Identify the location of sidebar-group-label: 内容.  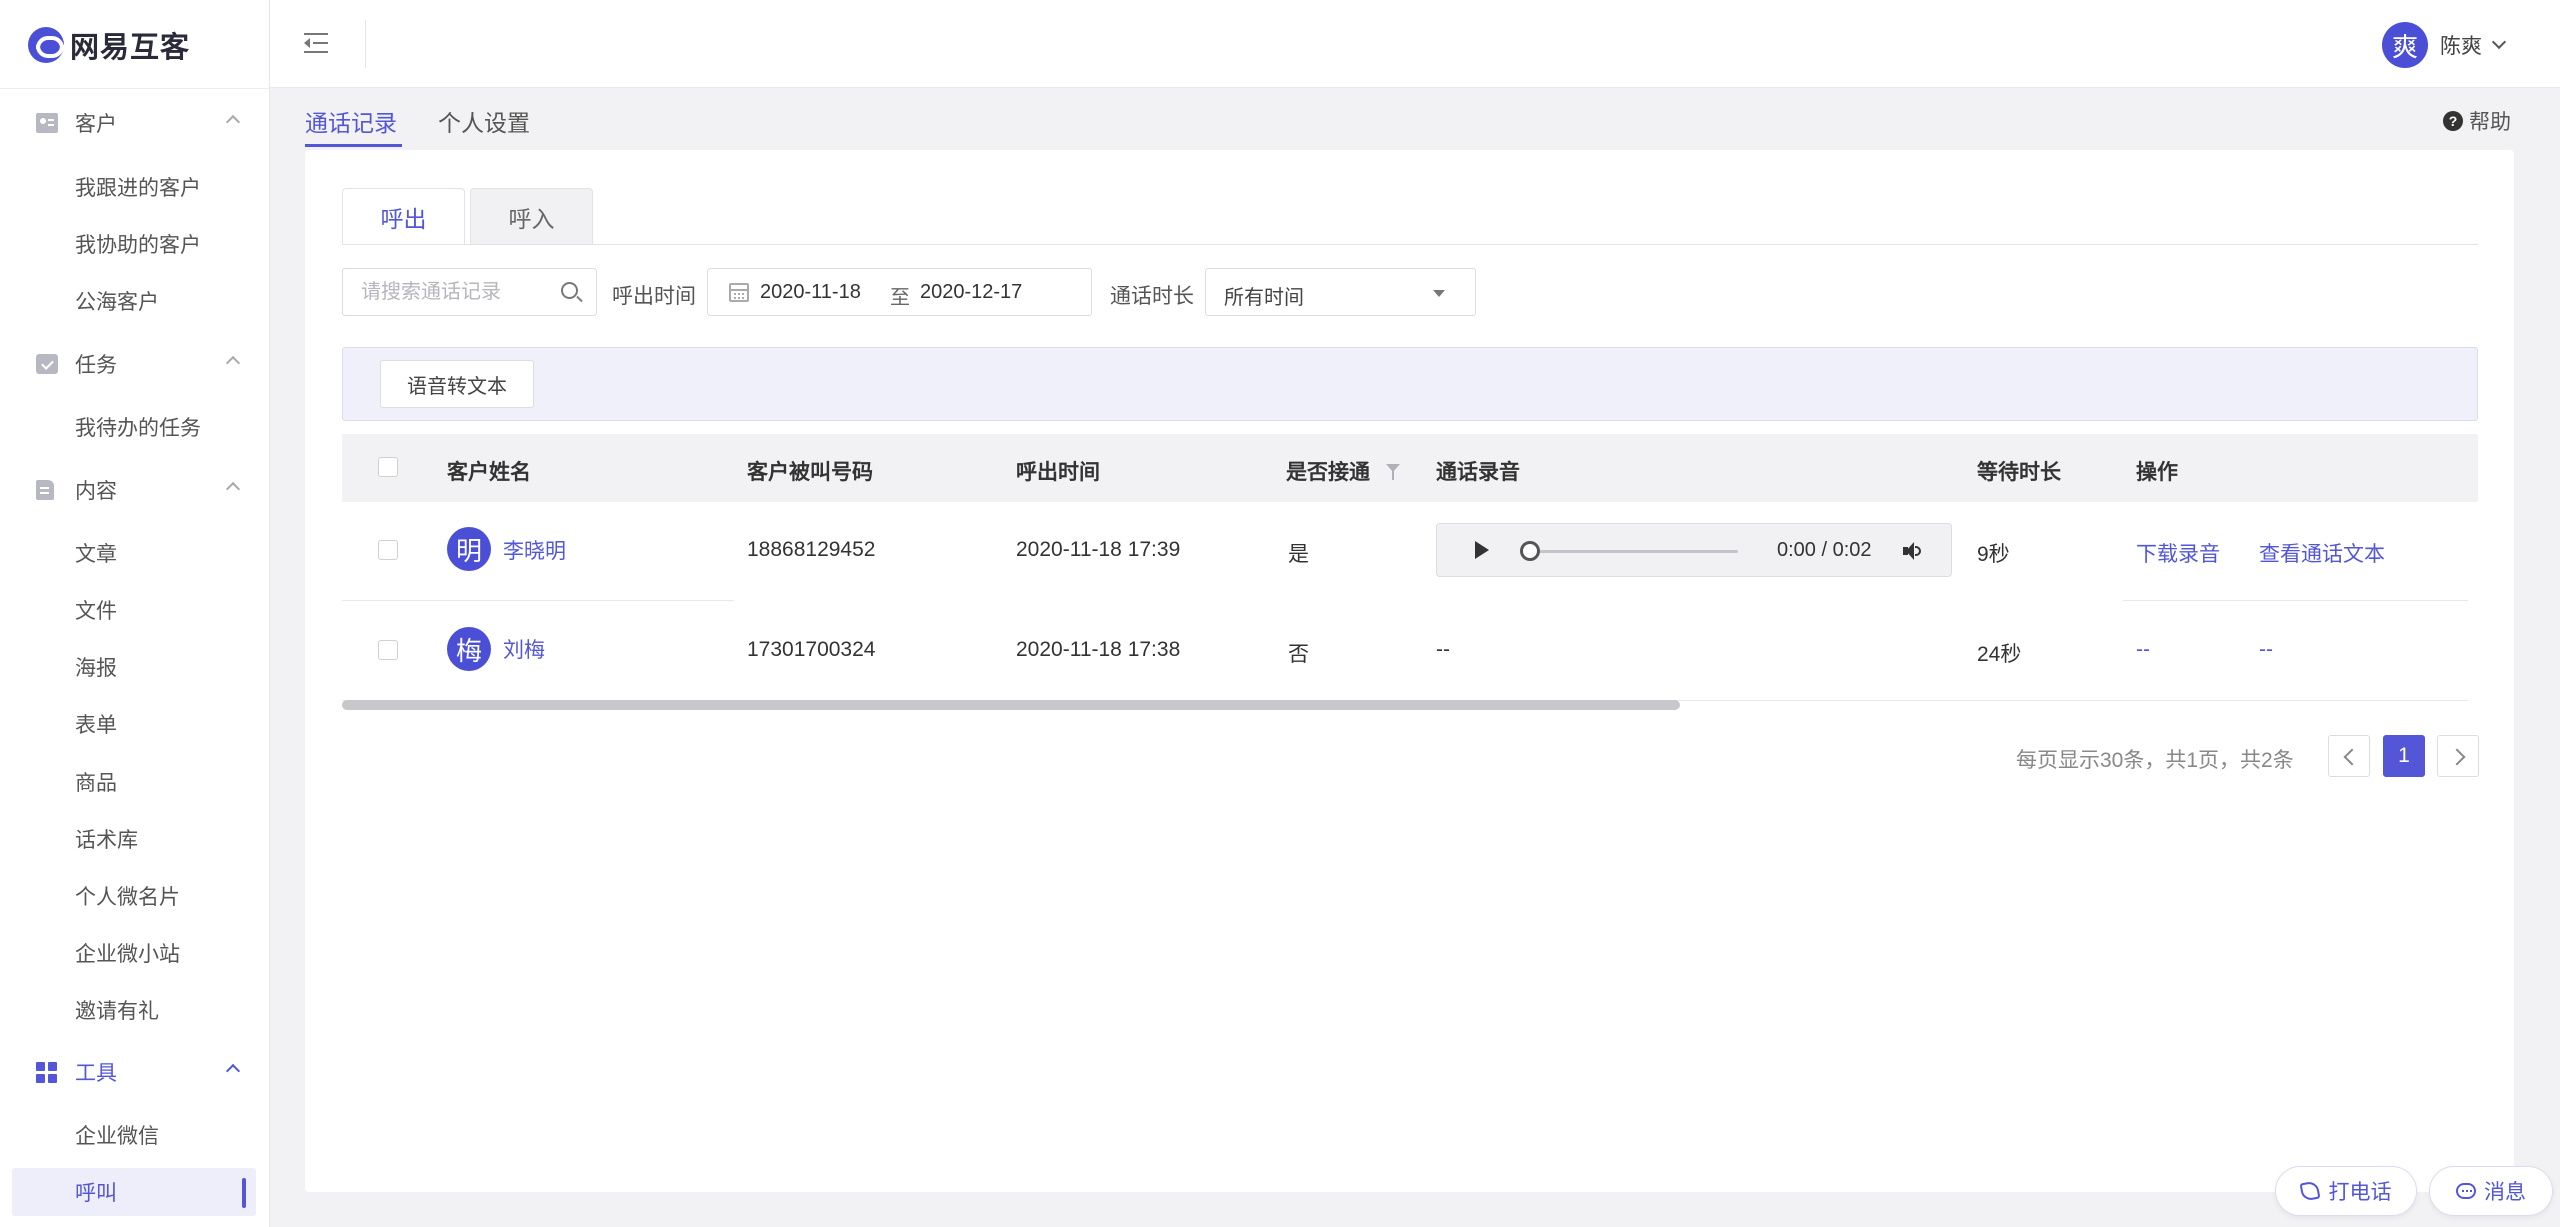
(96, 491).